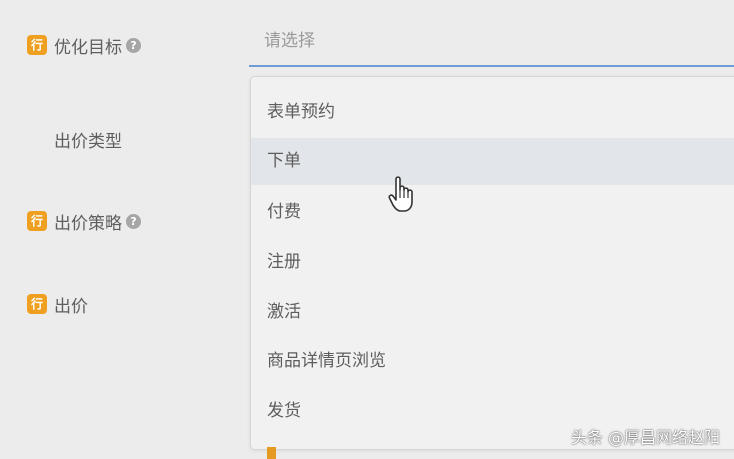 This screenshot has width=734, height=459. What do you see at coordinates (400, 194) in the screenshot?
I see `hand-pointer-icon` at bounding box center [400, 194].